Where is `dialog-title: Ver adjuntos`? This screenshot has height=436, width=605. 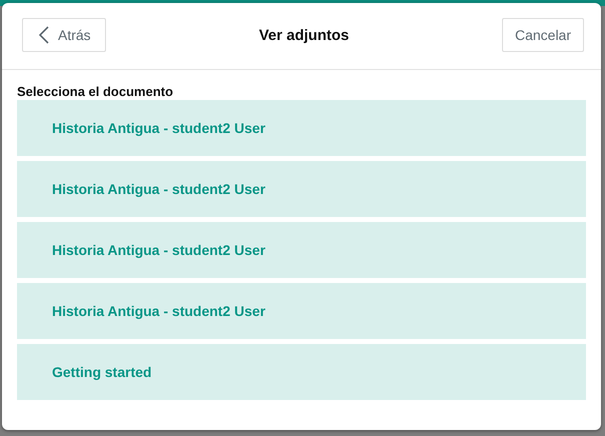 dialog-title: Ver adjuntos is located at coordinates (303, 35).